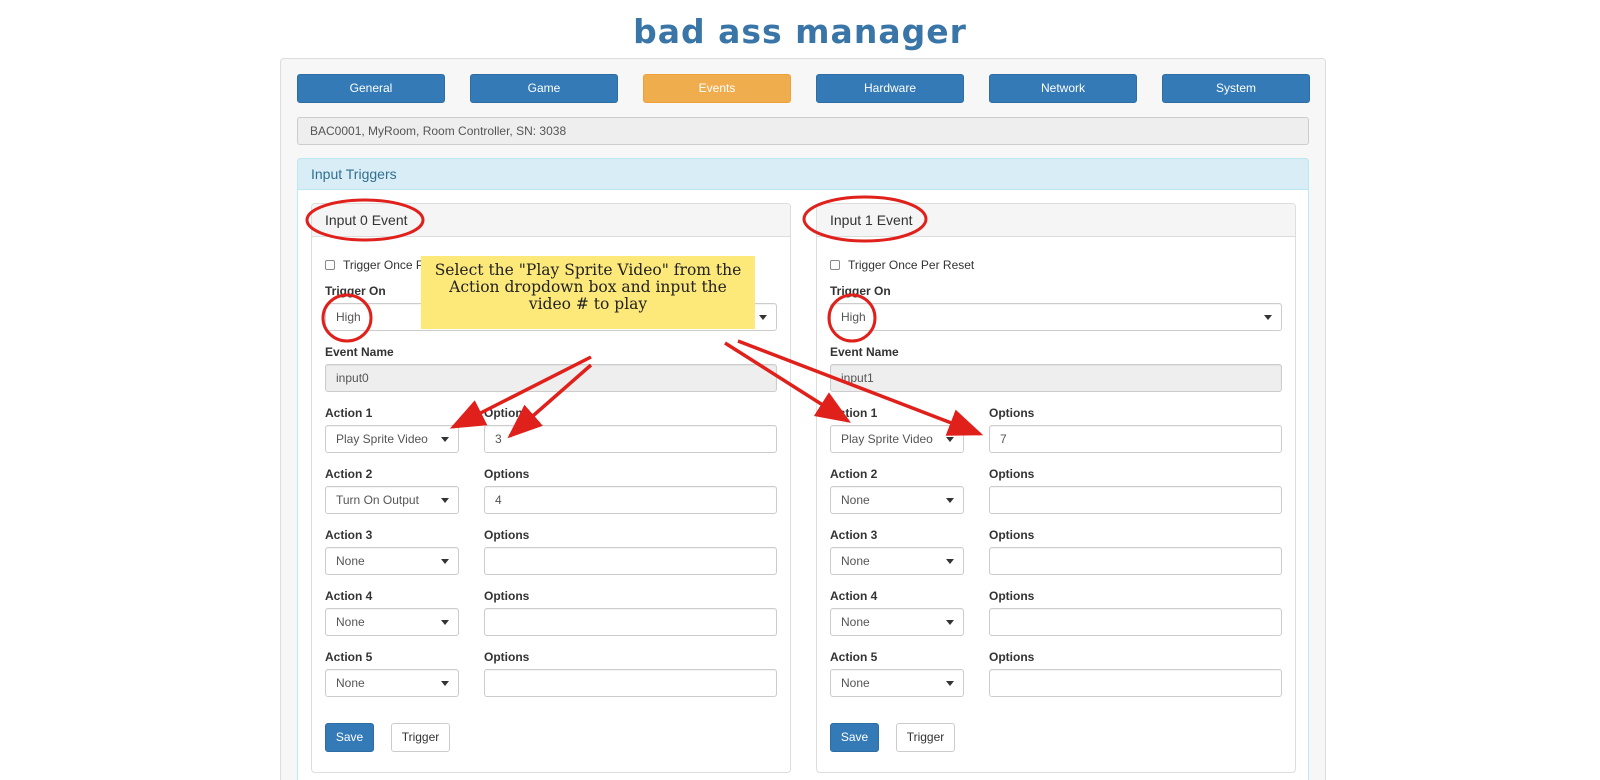  I want to click on trigger-on-select: High, so click(1056, 317).